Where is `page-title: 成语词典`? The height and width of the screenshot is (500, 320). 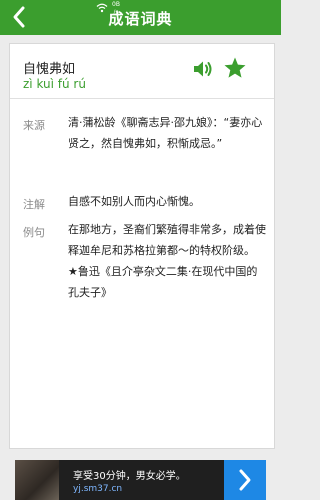
page-title: 成语词典 is located at coordinates (140, 19).